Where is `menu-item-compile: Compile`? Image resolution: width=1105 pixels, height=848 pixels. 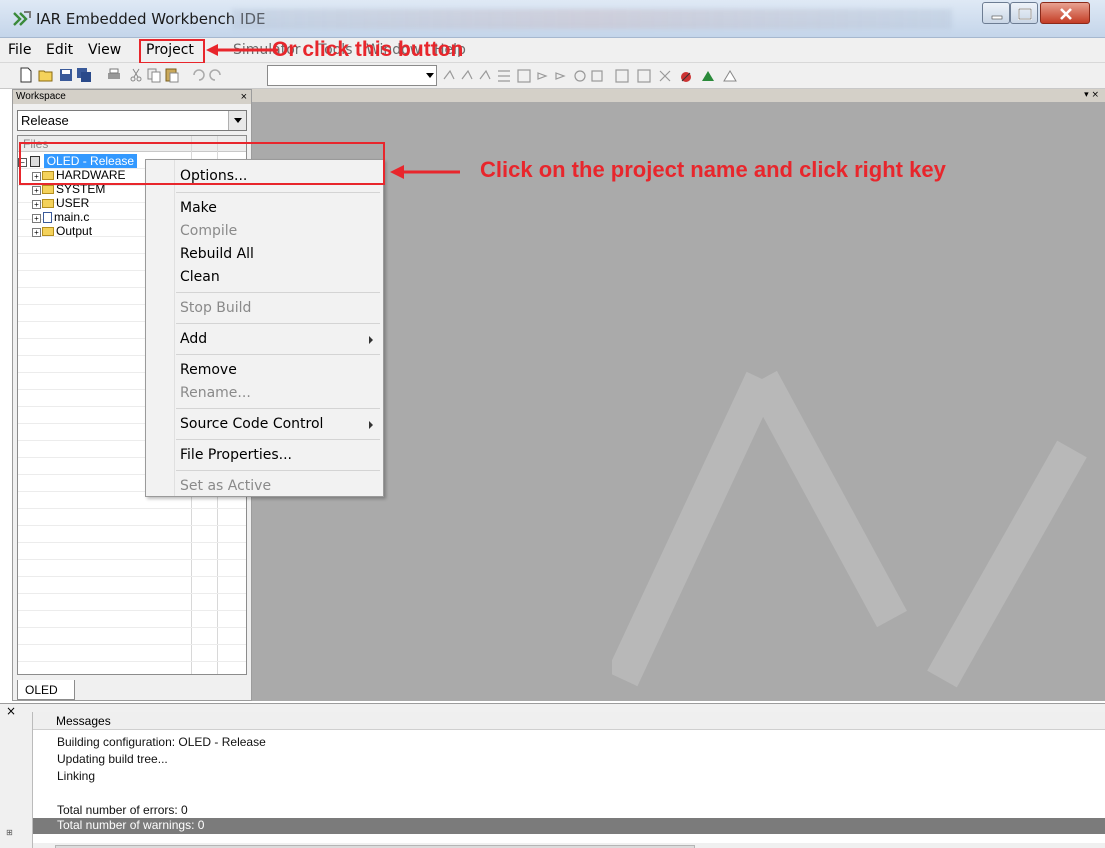 menu-item-compile: Compile is located at coordinates (209, 231).